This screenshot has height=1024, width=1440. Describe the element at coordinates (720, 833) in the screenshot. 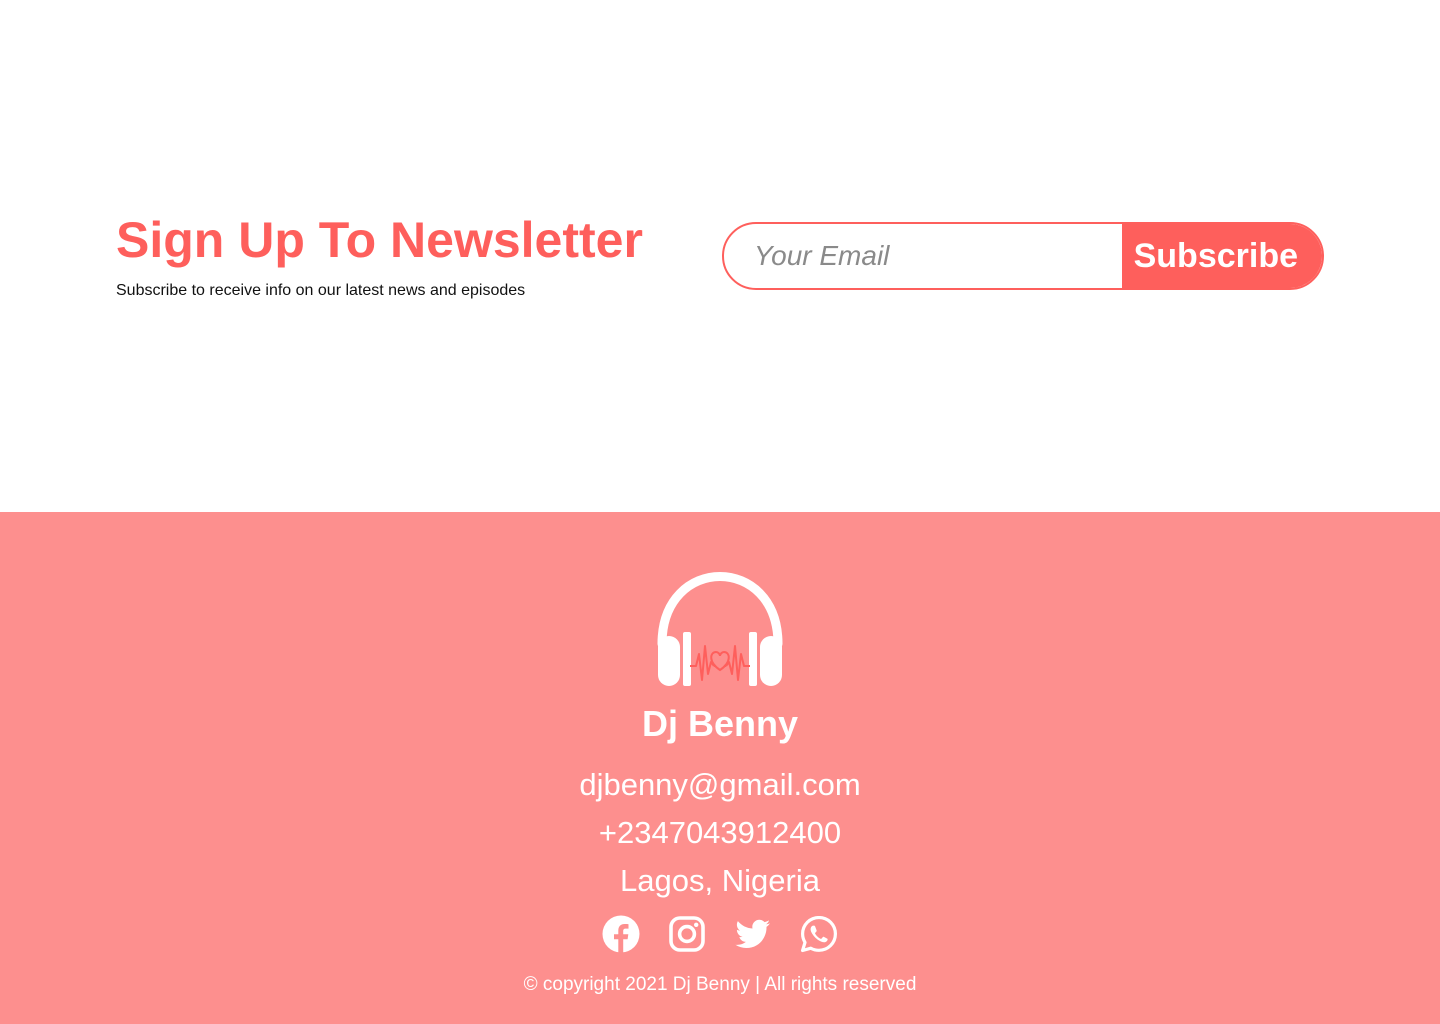

I see `contact-phone: +2347043912400` at that location.